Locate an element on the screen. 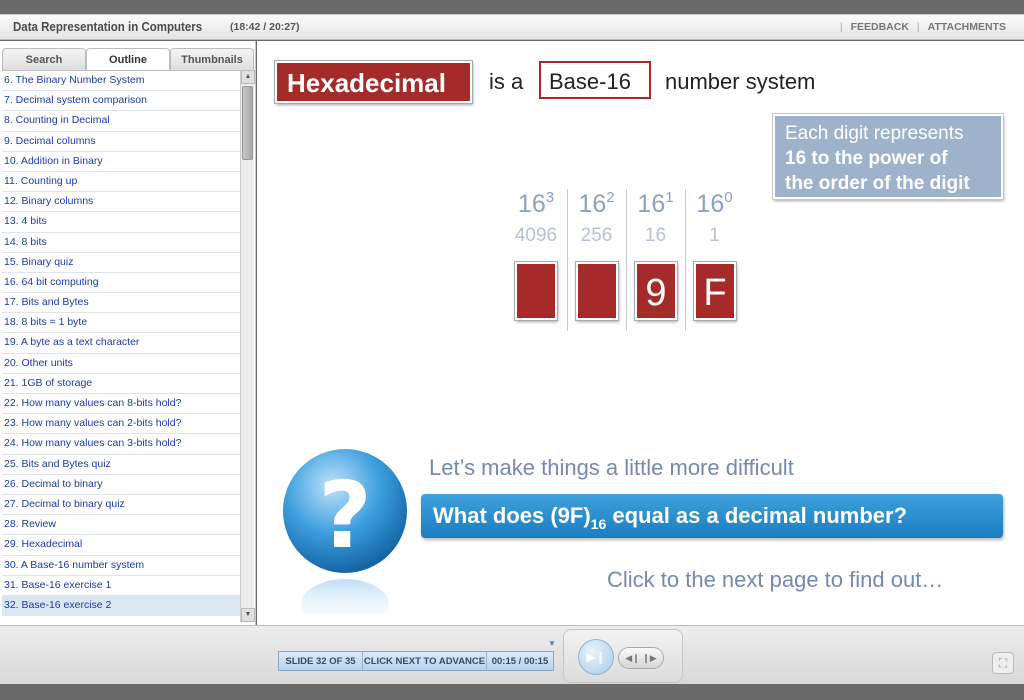 The height and width of the screenshot is (700, 1024). tab-outline: Outline is located at coordinates (128, 59).